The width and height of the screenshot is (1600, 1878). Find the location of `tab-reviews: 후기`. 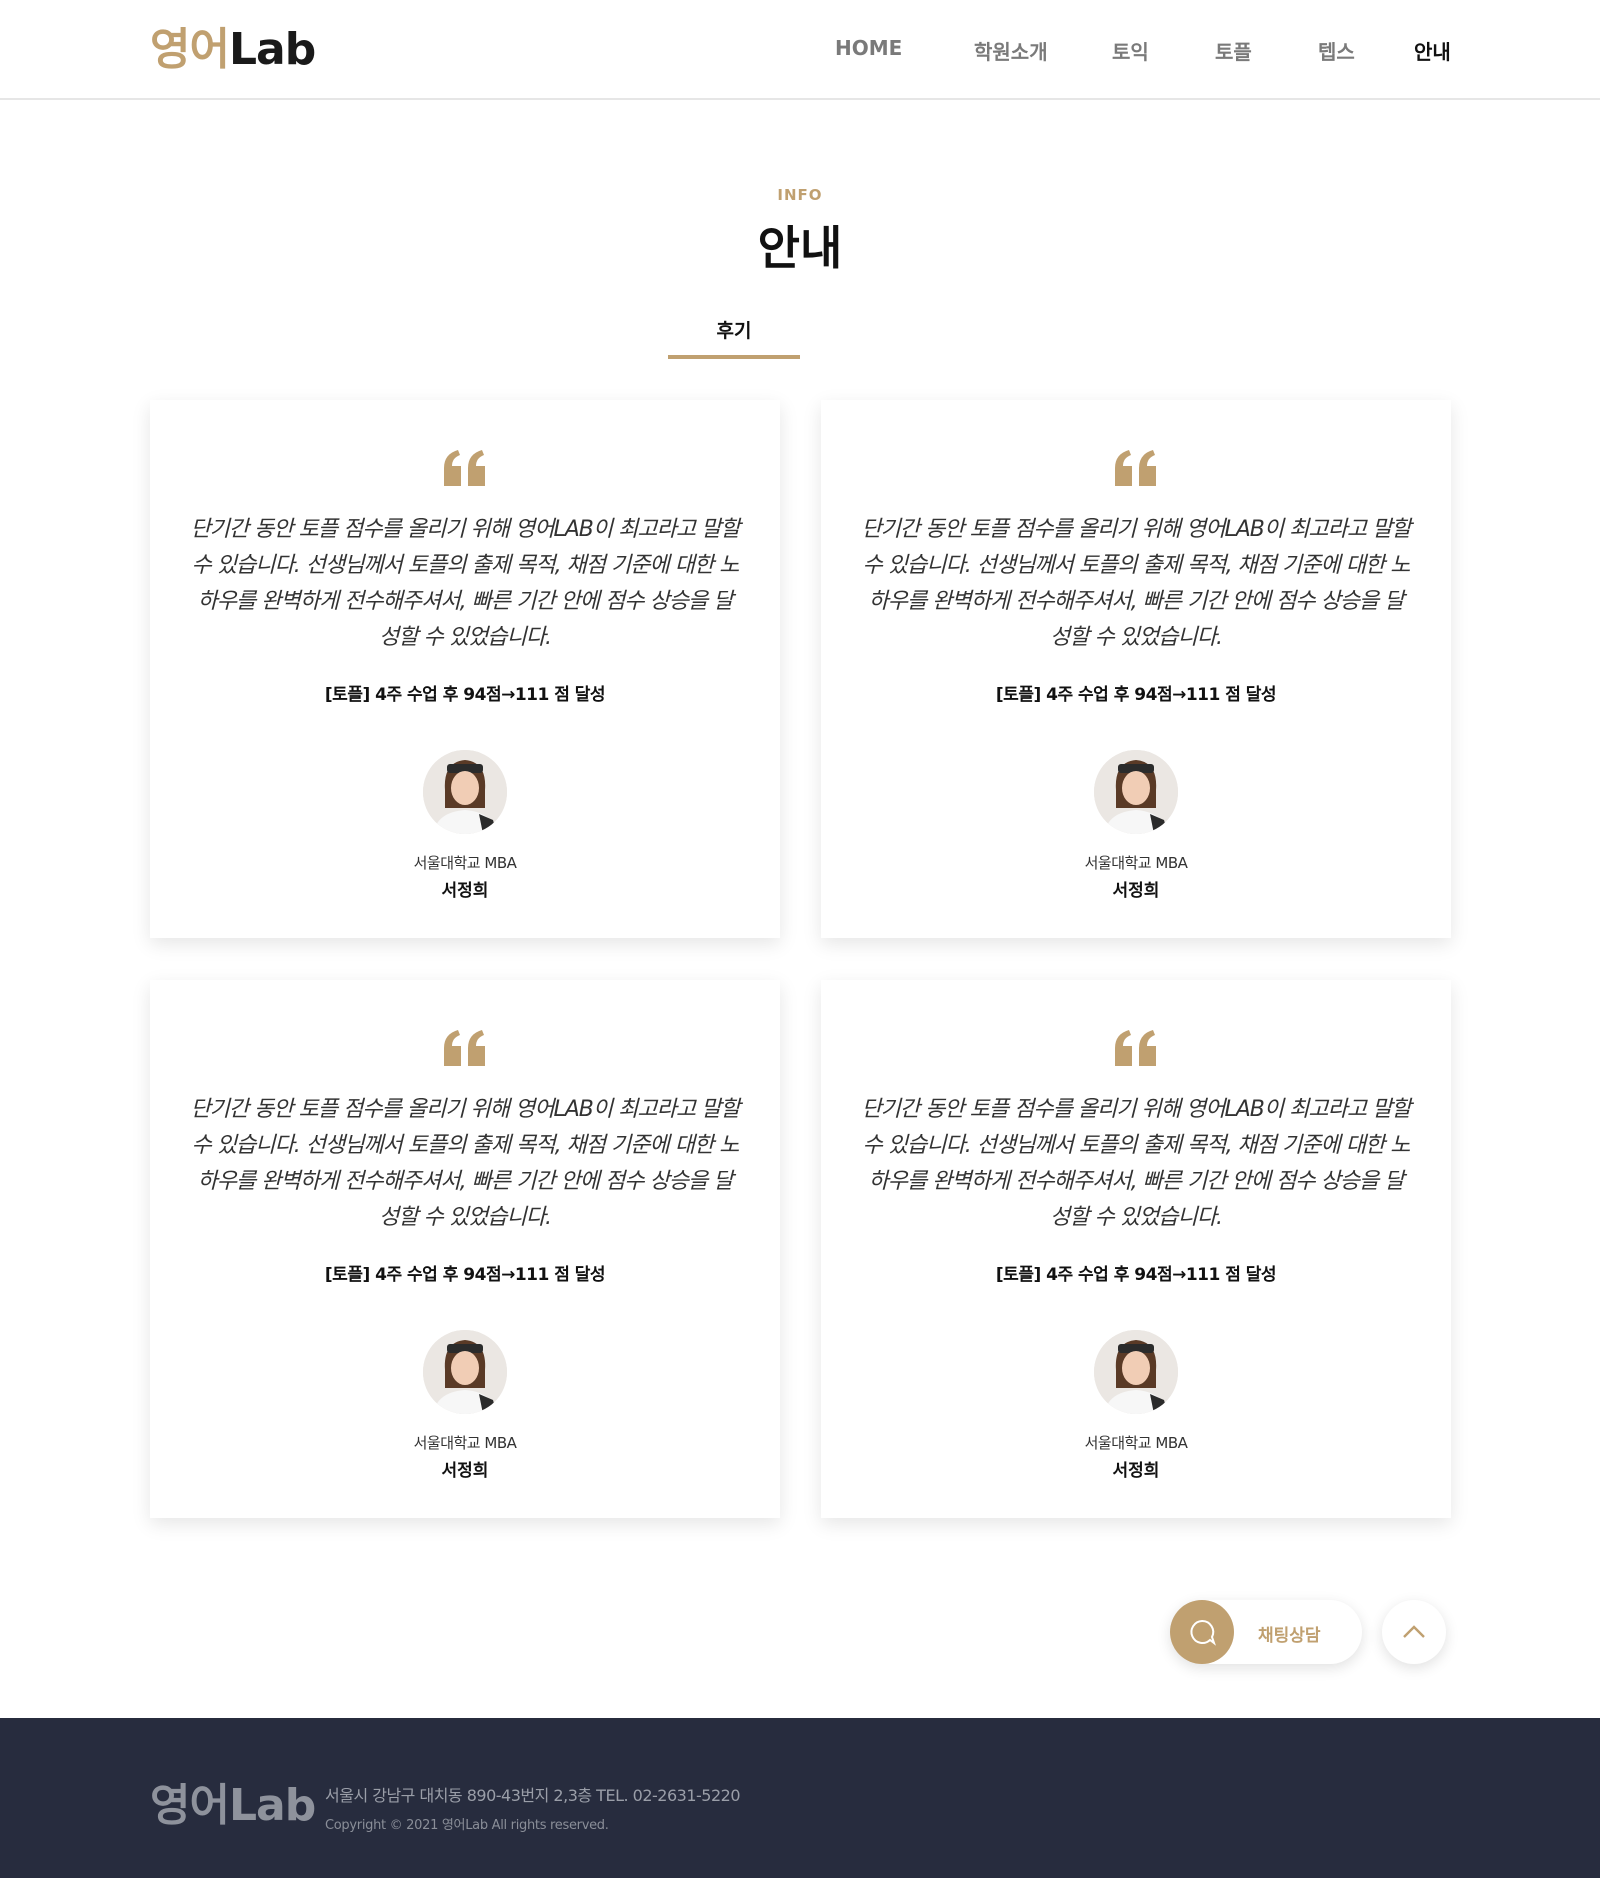

tab-reviews: 후기 is located at coordinates (734, 329).